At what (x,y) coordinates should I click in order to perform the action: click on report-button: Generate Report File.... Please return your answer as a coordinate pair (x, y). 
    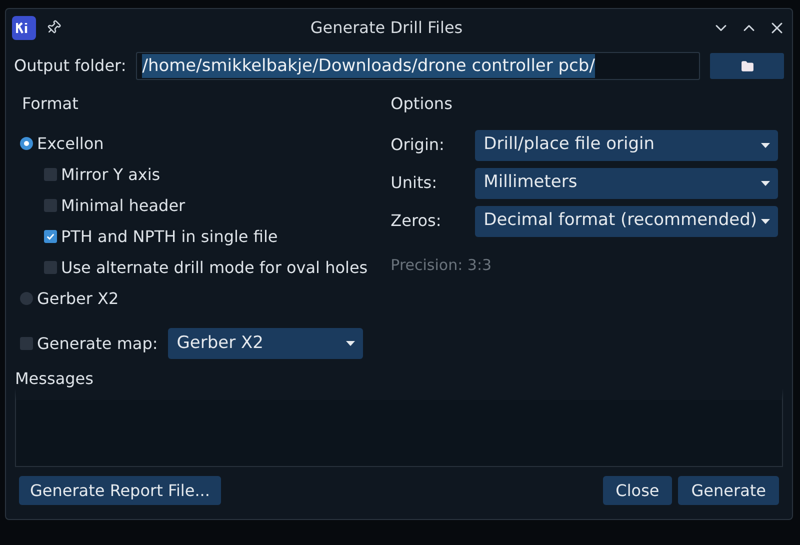
    Looking at the image, I should click on (120, 490).